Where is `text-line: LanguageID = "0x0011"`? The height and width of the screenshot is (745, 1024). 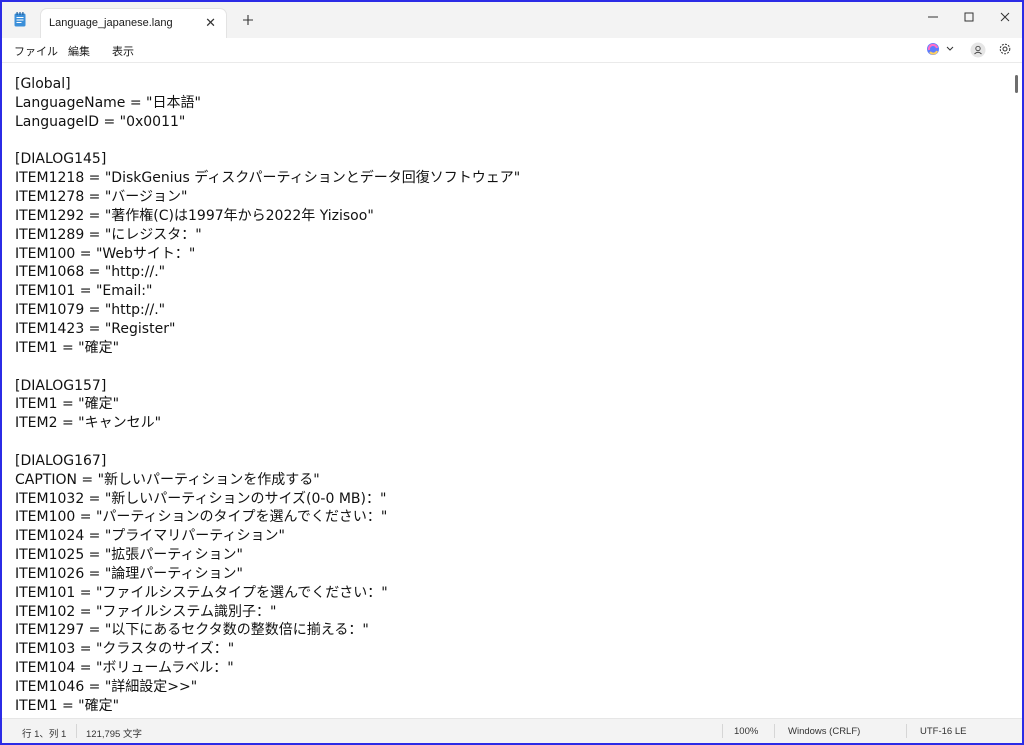
text-line: LanguageID = "0x0011" is located at coordinates (267, 122).